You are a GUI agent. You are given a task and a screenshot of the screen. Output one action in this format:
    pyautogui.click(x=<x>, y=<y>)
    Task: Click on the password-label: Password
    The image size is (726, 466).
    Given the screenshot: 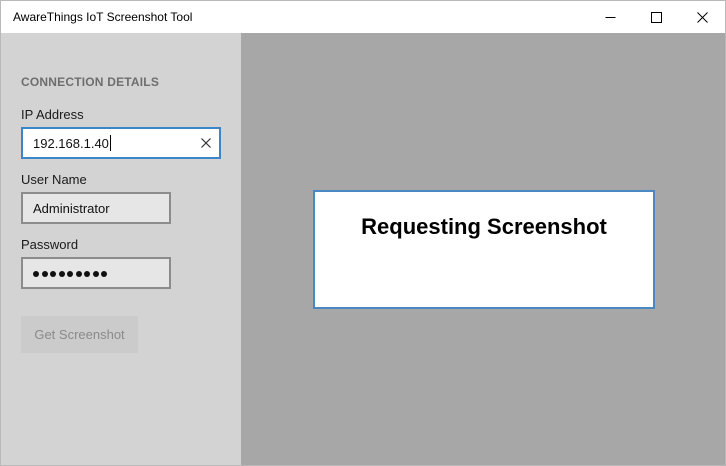 What is the action you would take?
    pyautogui.click(x=50, y=244)
    